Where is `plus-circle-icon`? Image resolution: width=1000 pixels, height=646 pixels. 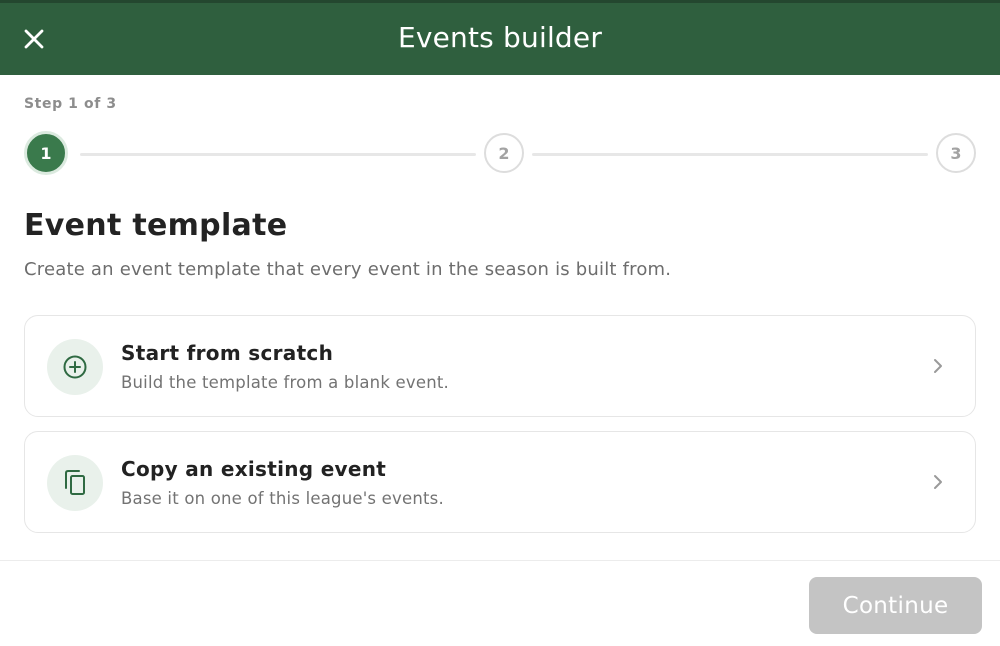 plus-circle-icon is located at coordinates (75, 367).